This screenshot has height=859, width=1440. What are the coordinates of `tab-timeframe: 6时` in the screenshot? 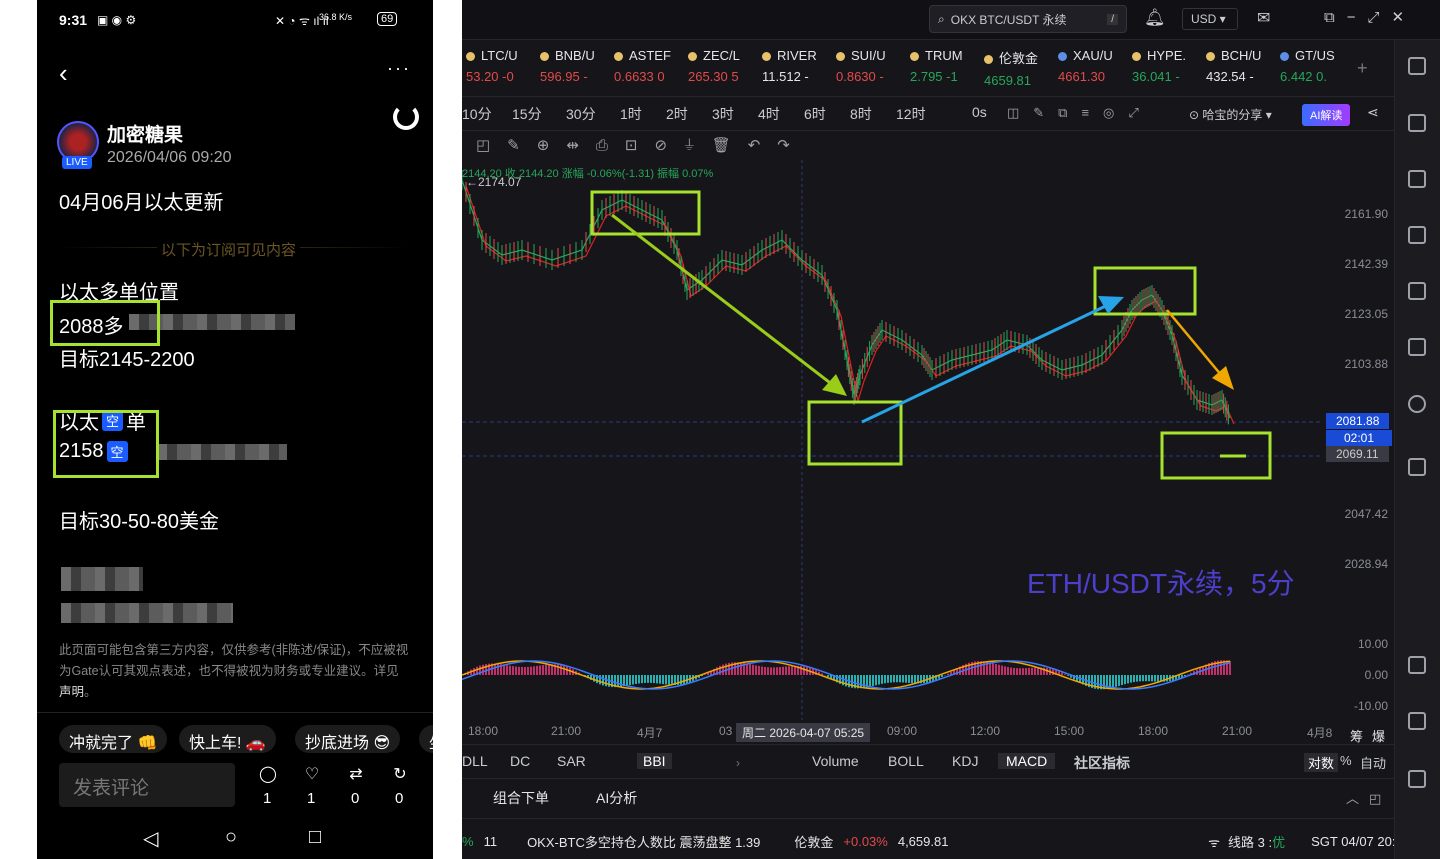 It's located at (815, 114).